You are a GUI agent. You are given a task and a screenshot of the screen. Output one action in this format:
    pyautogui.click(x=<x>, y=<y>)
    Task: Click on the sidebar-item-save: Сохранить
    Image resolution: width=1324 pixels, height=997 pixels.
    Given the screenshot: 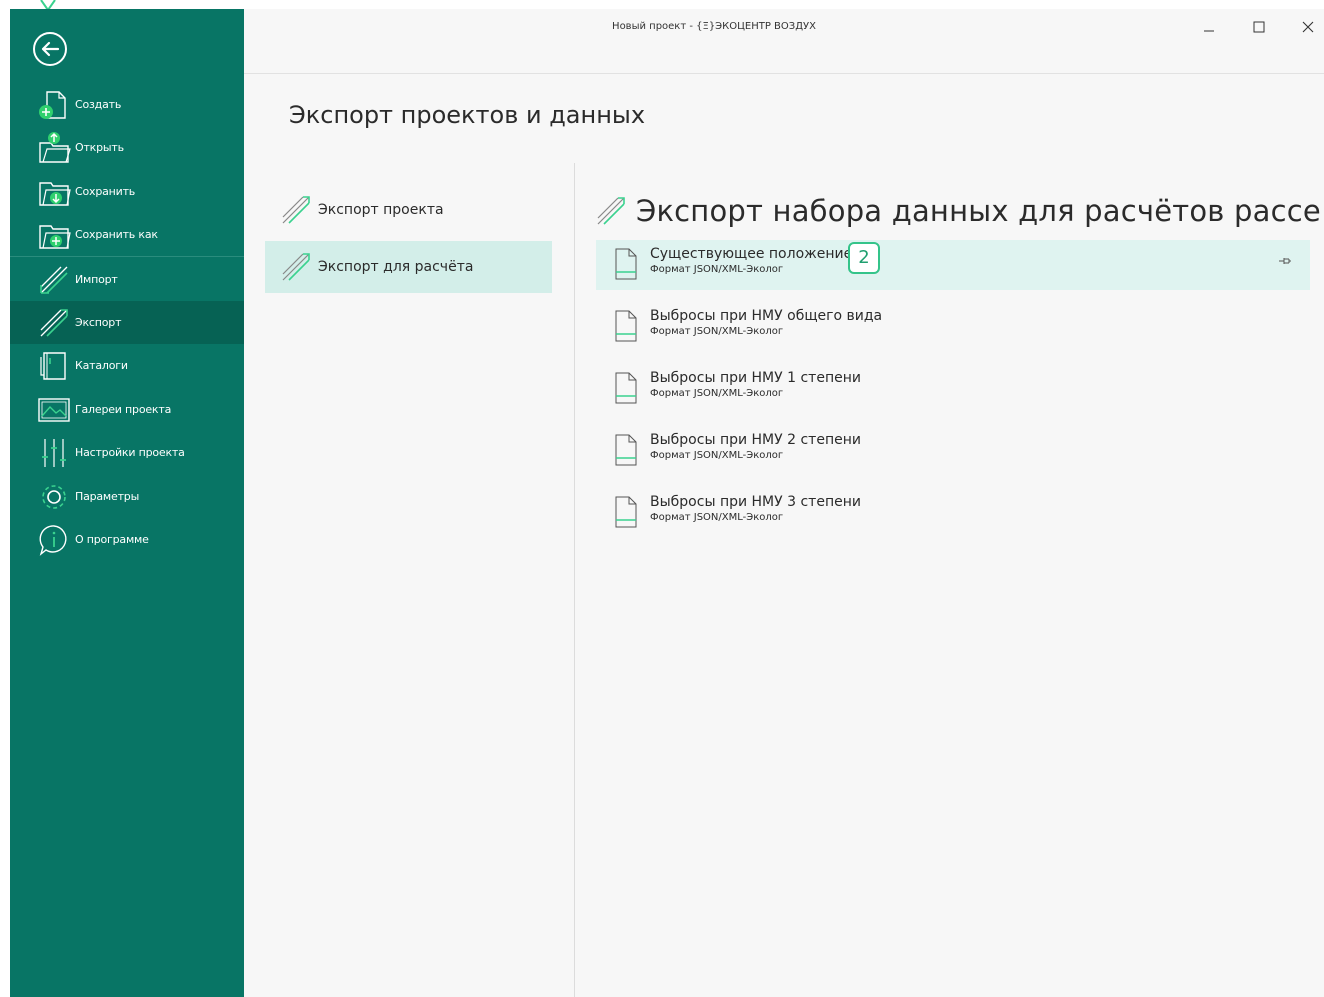 What is the action you would take?
    pyautogui.click(x=127, y=191)
    